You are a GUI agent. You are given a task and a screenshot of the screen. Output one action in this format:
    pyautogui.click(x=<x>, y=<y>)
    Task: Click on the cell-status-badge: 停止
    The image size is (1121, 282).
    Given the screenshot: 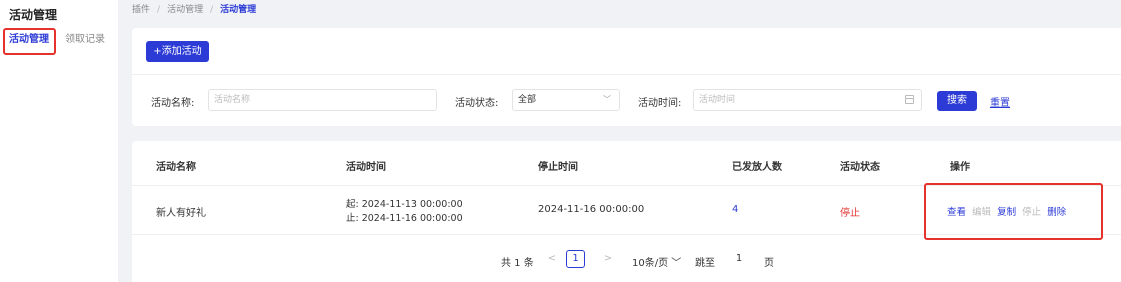 What is the action you would take?
    pyautogui.click(x=850, y=213)
    